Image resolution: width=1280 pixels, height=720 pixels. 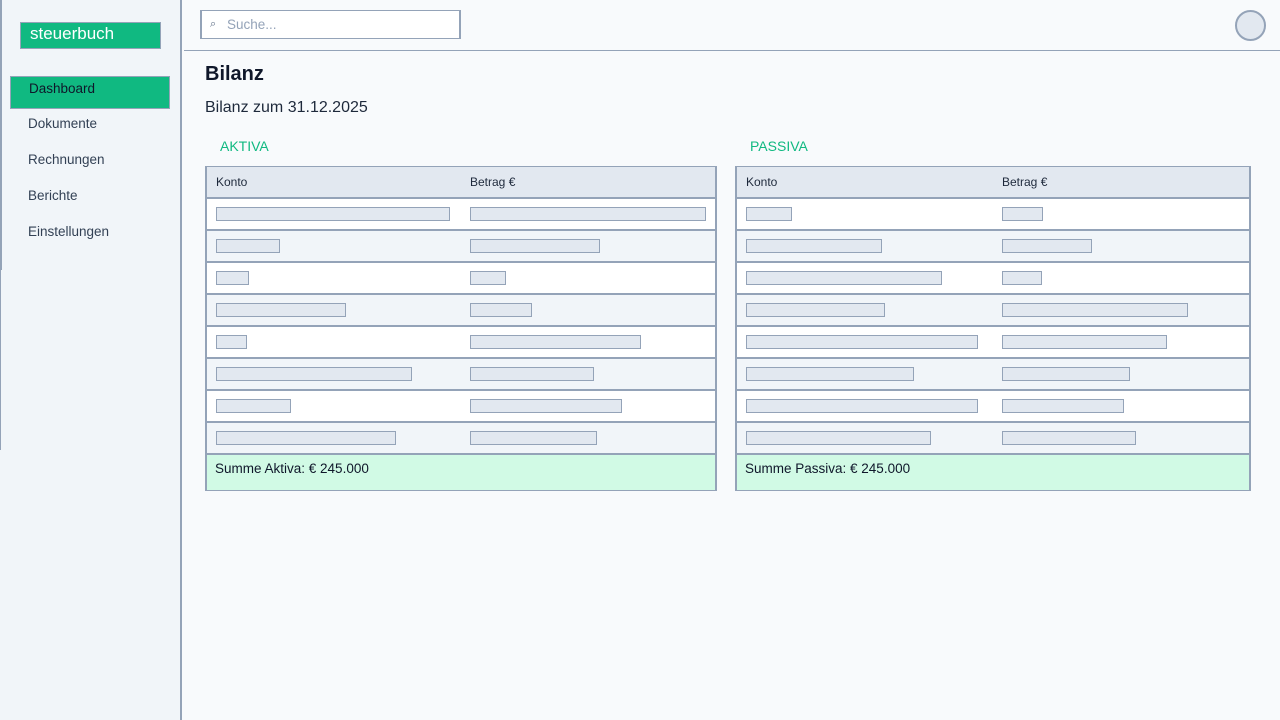 What do you see at coordinates (1250, 25) in the screenshot?
I see `avatar` at bounding box center [1250, 25].